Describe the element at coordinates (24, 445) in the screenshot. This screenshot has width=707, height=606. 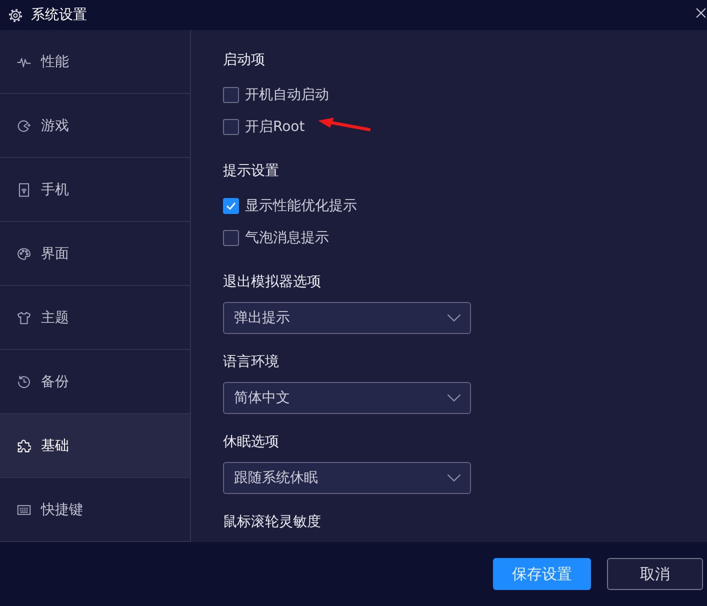
I see `puzzle-icon` at that location.